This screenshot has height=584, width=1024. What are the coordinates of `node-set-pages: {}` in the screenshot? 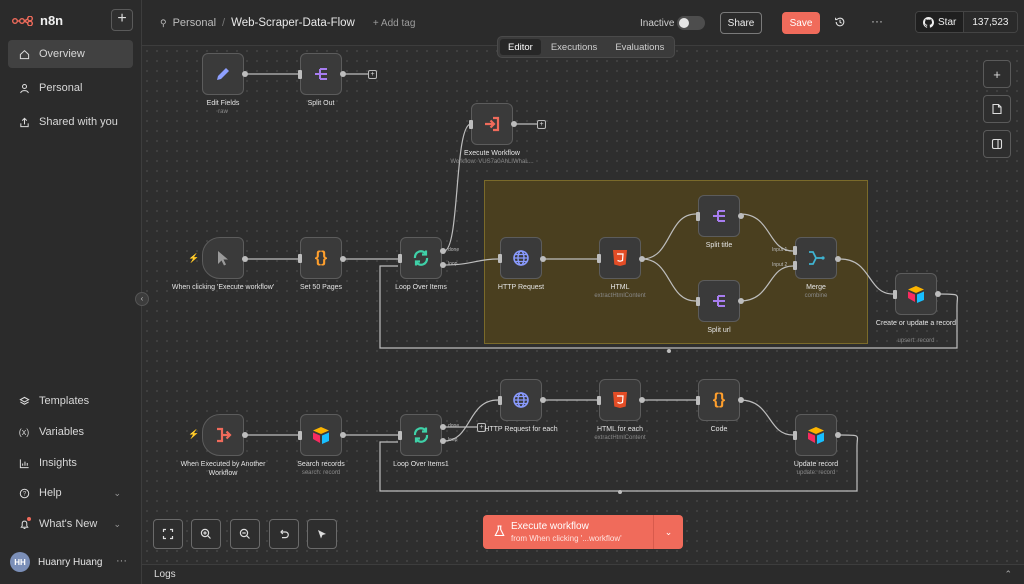 It's located at (321, 258).